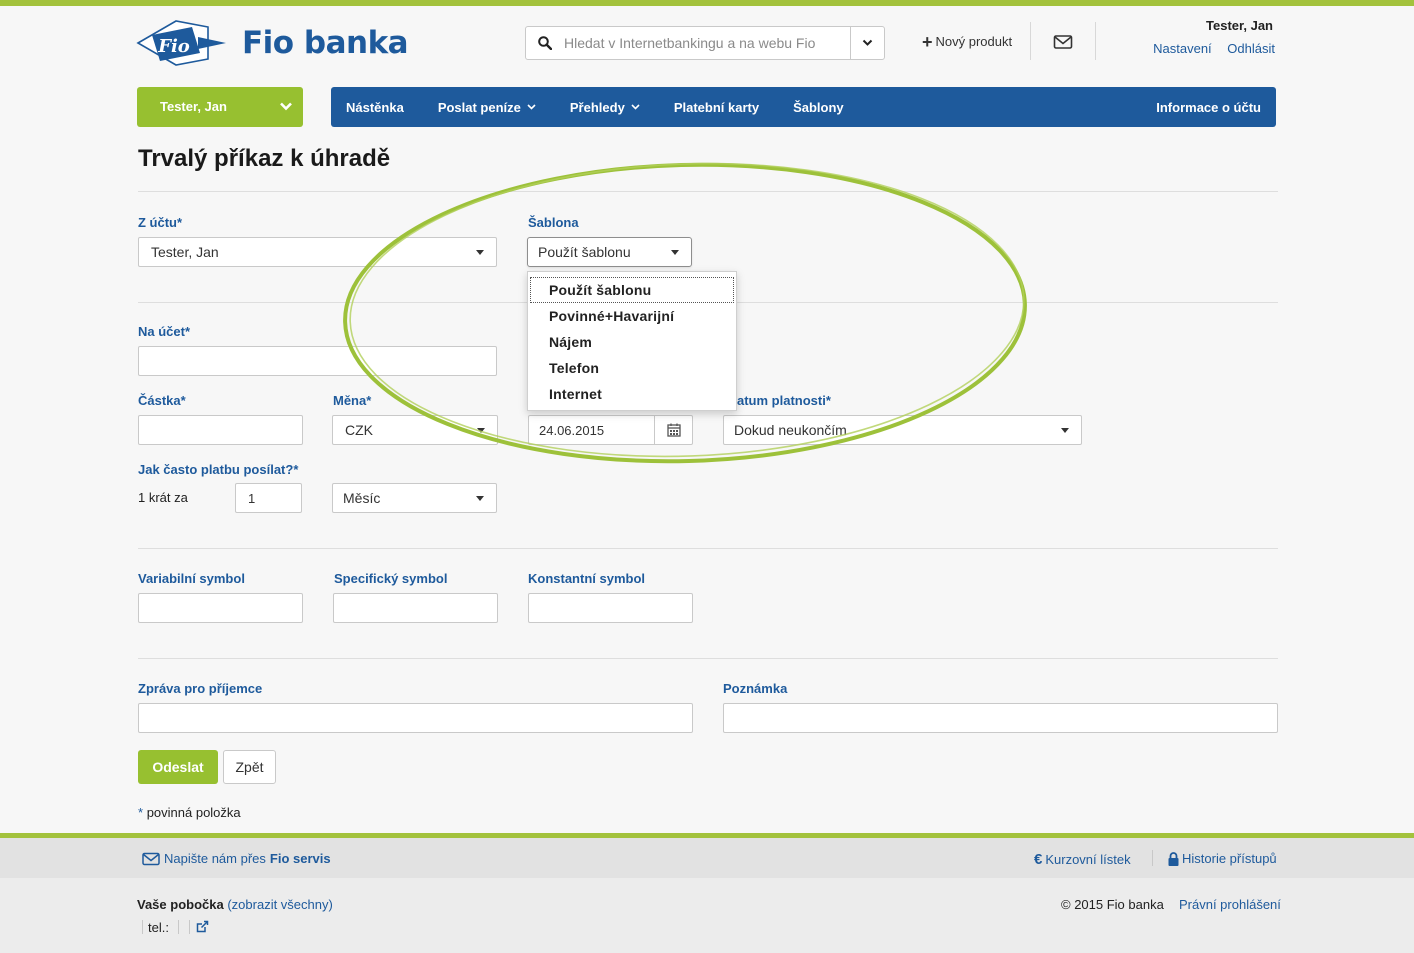 This screenshot has height=953, width=1414. I want to click on plus-icon: +, so click(927, 41).